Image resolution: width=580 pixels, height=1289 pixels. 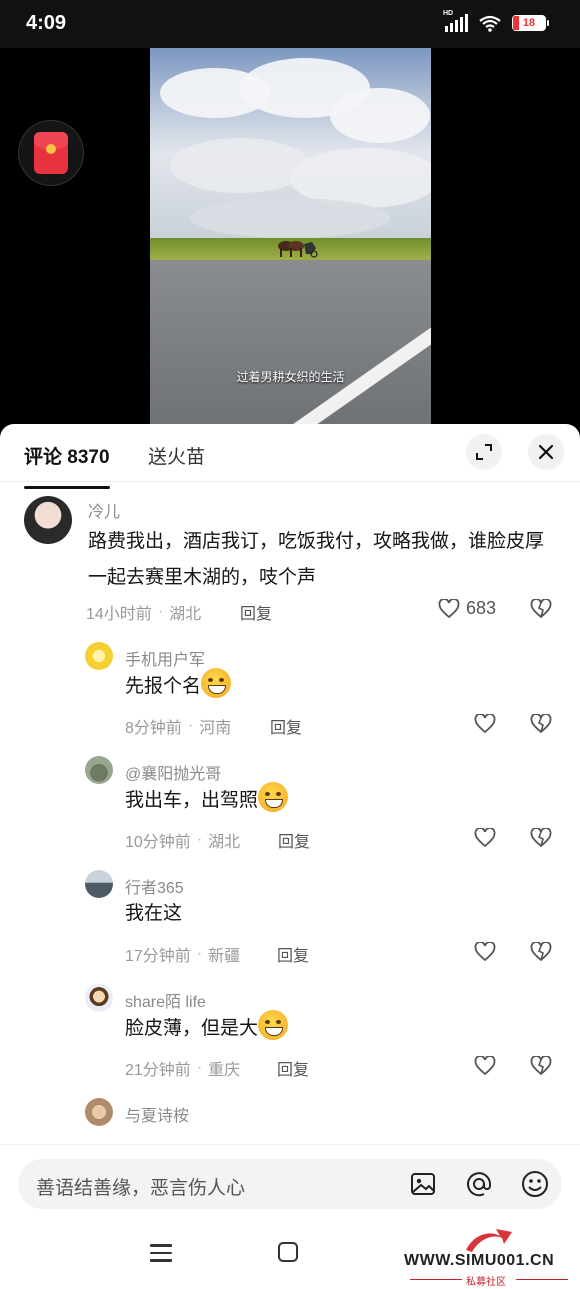 I want to click on watermark-subtitle: 私募社区, so click(x=486, y=1282).